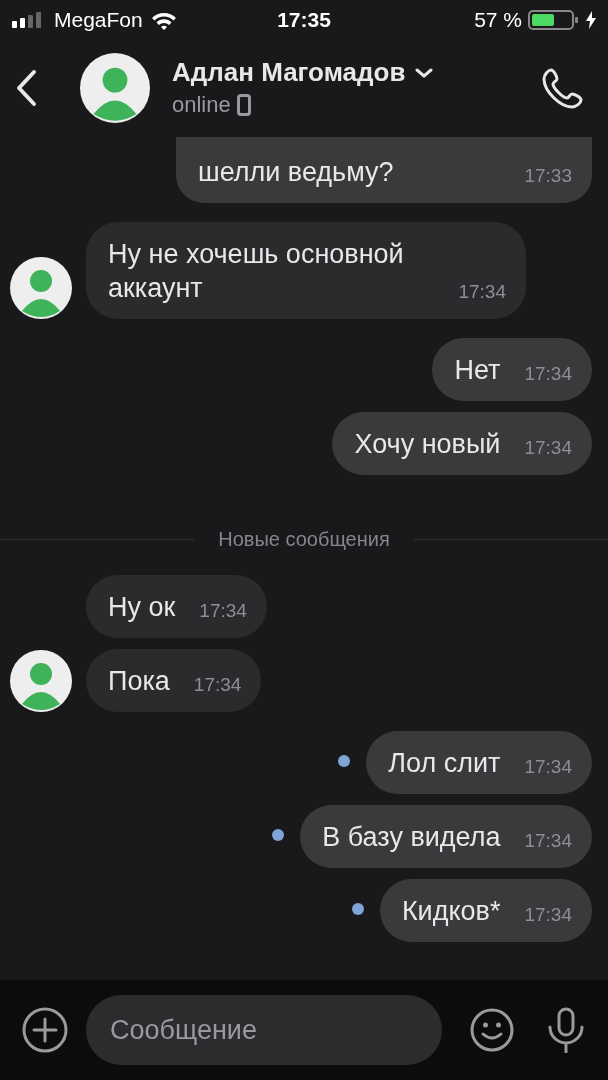 This screenshot has width=608, height=1080. Describe the element at coordinates (256, 271) in the screenshot. I see `message-text: Ну не хочешь основной аккаунт` at that location.